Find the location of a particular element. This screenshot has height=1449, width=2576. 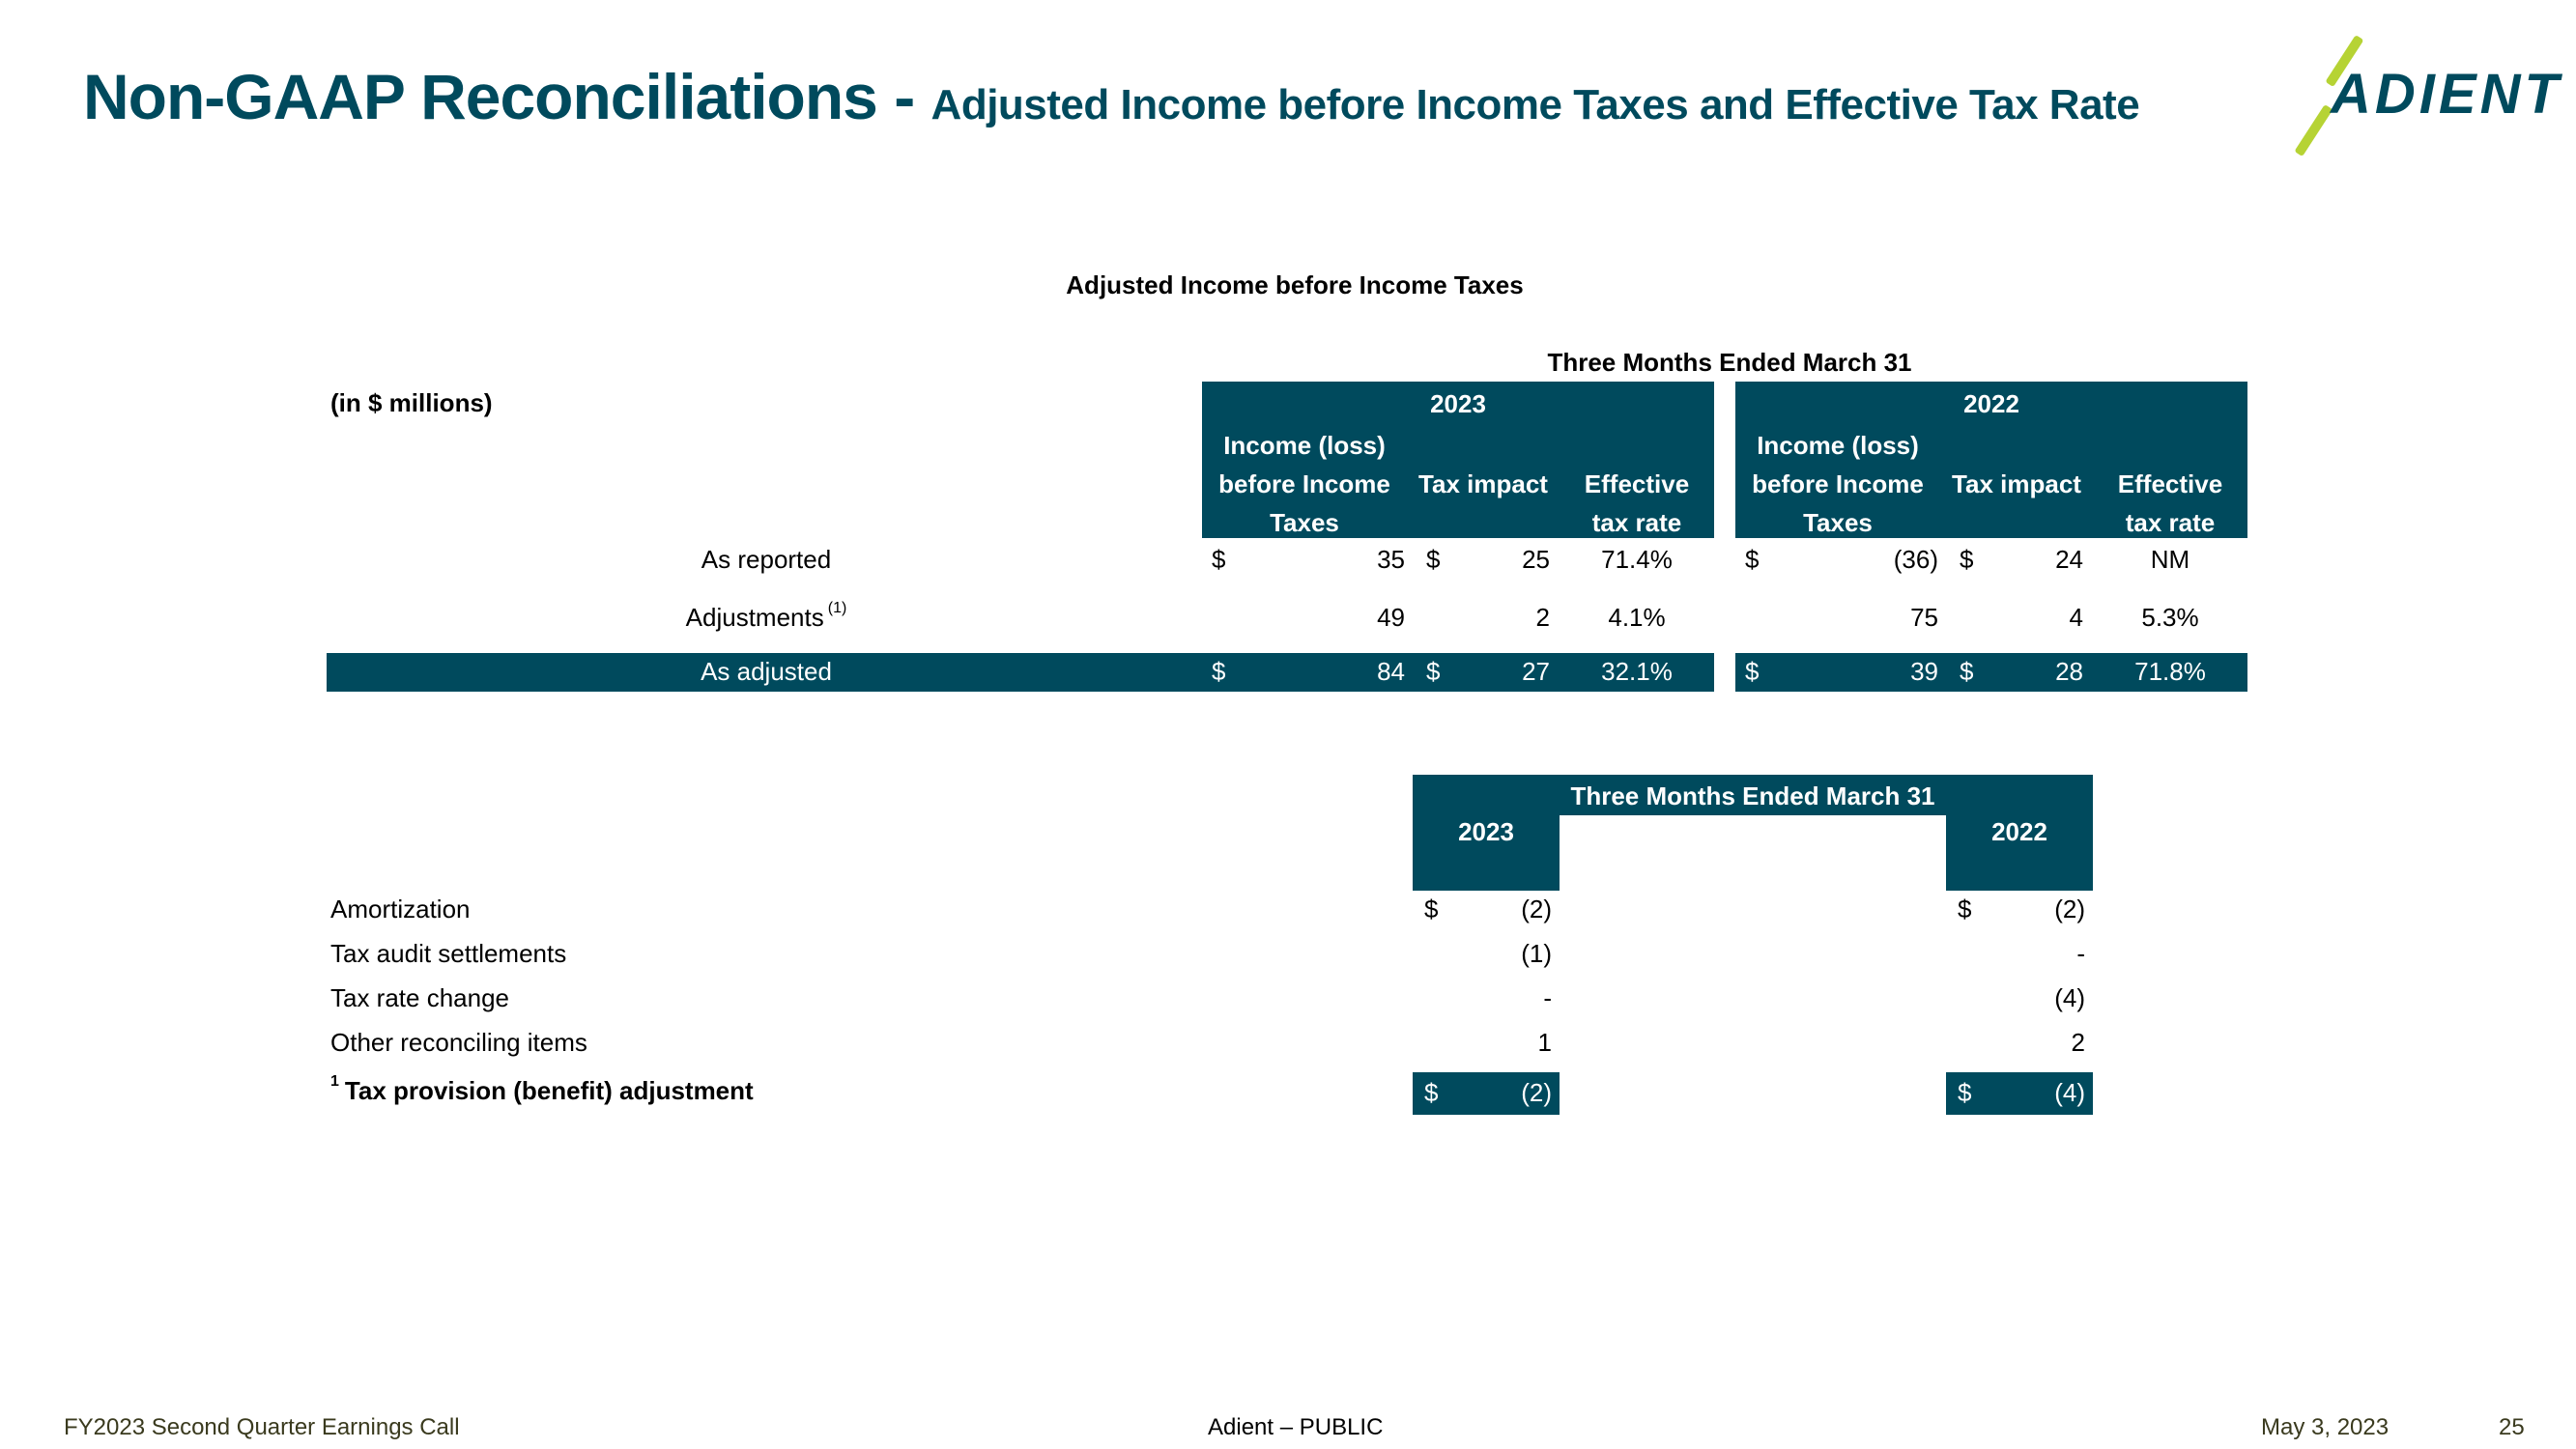

income-value: 35 is located at coordinates (1391, 559).